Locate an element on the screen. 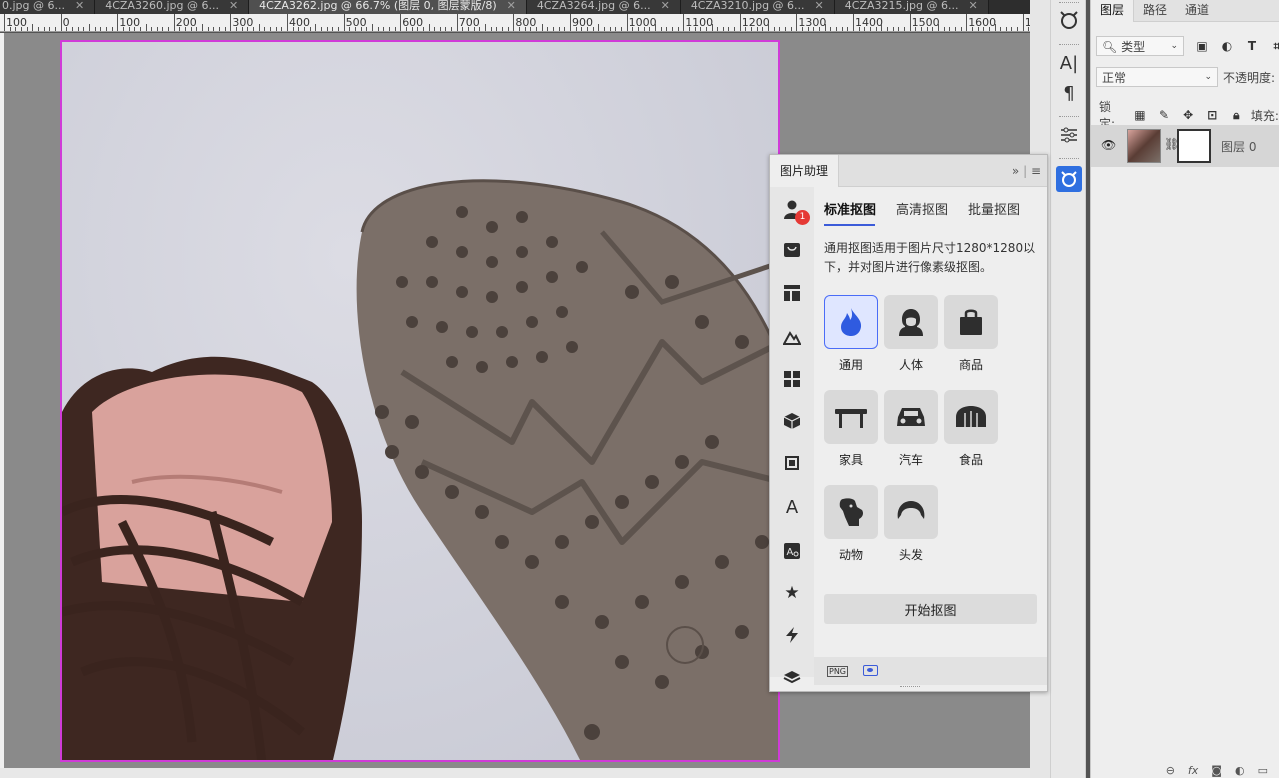  type-filter-icon: T is located at coordinates (1252, 46).